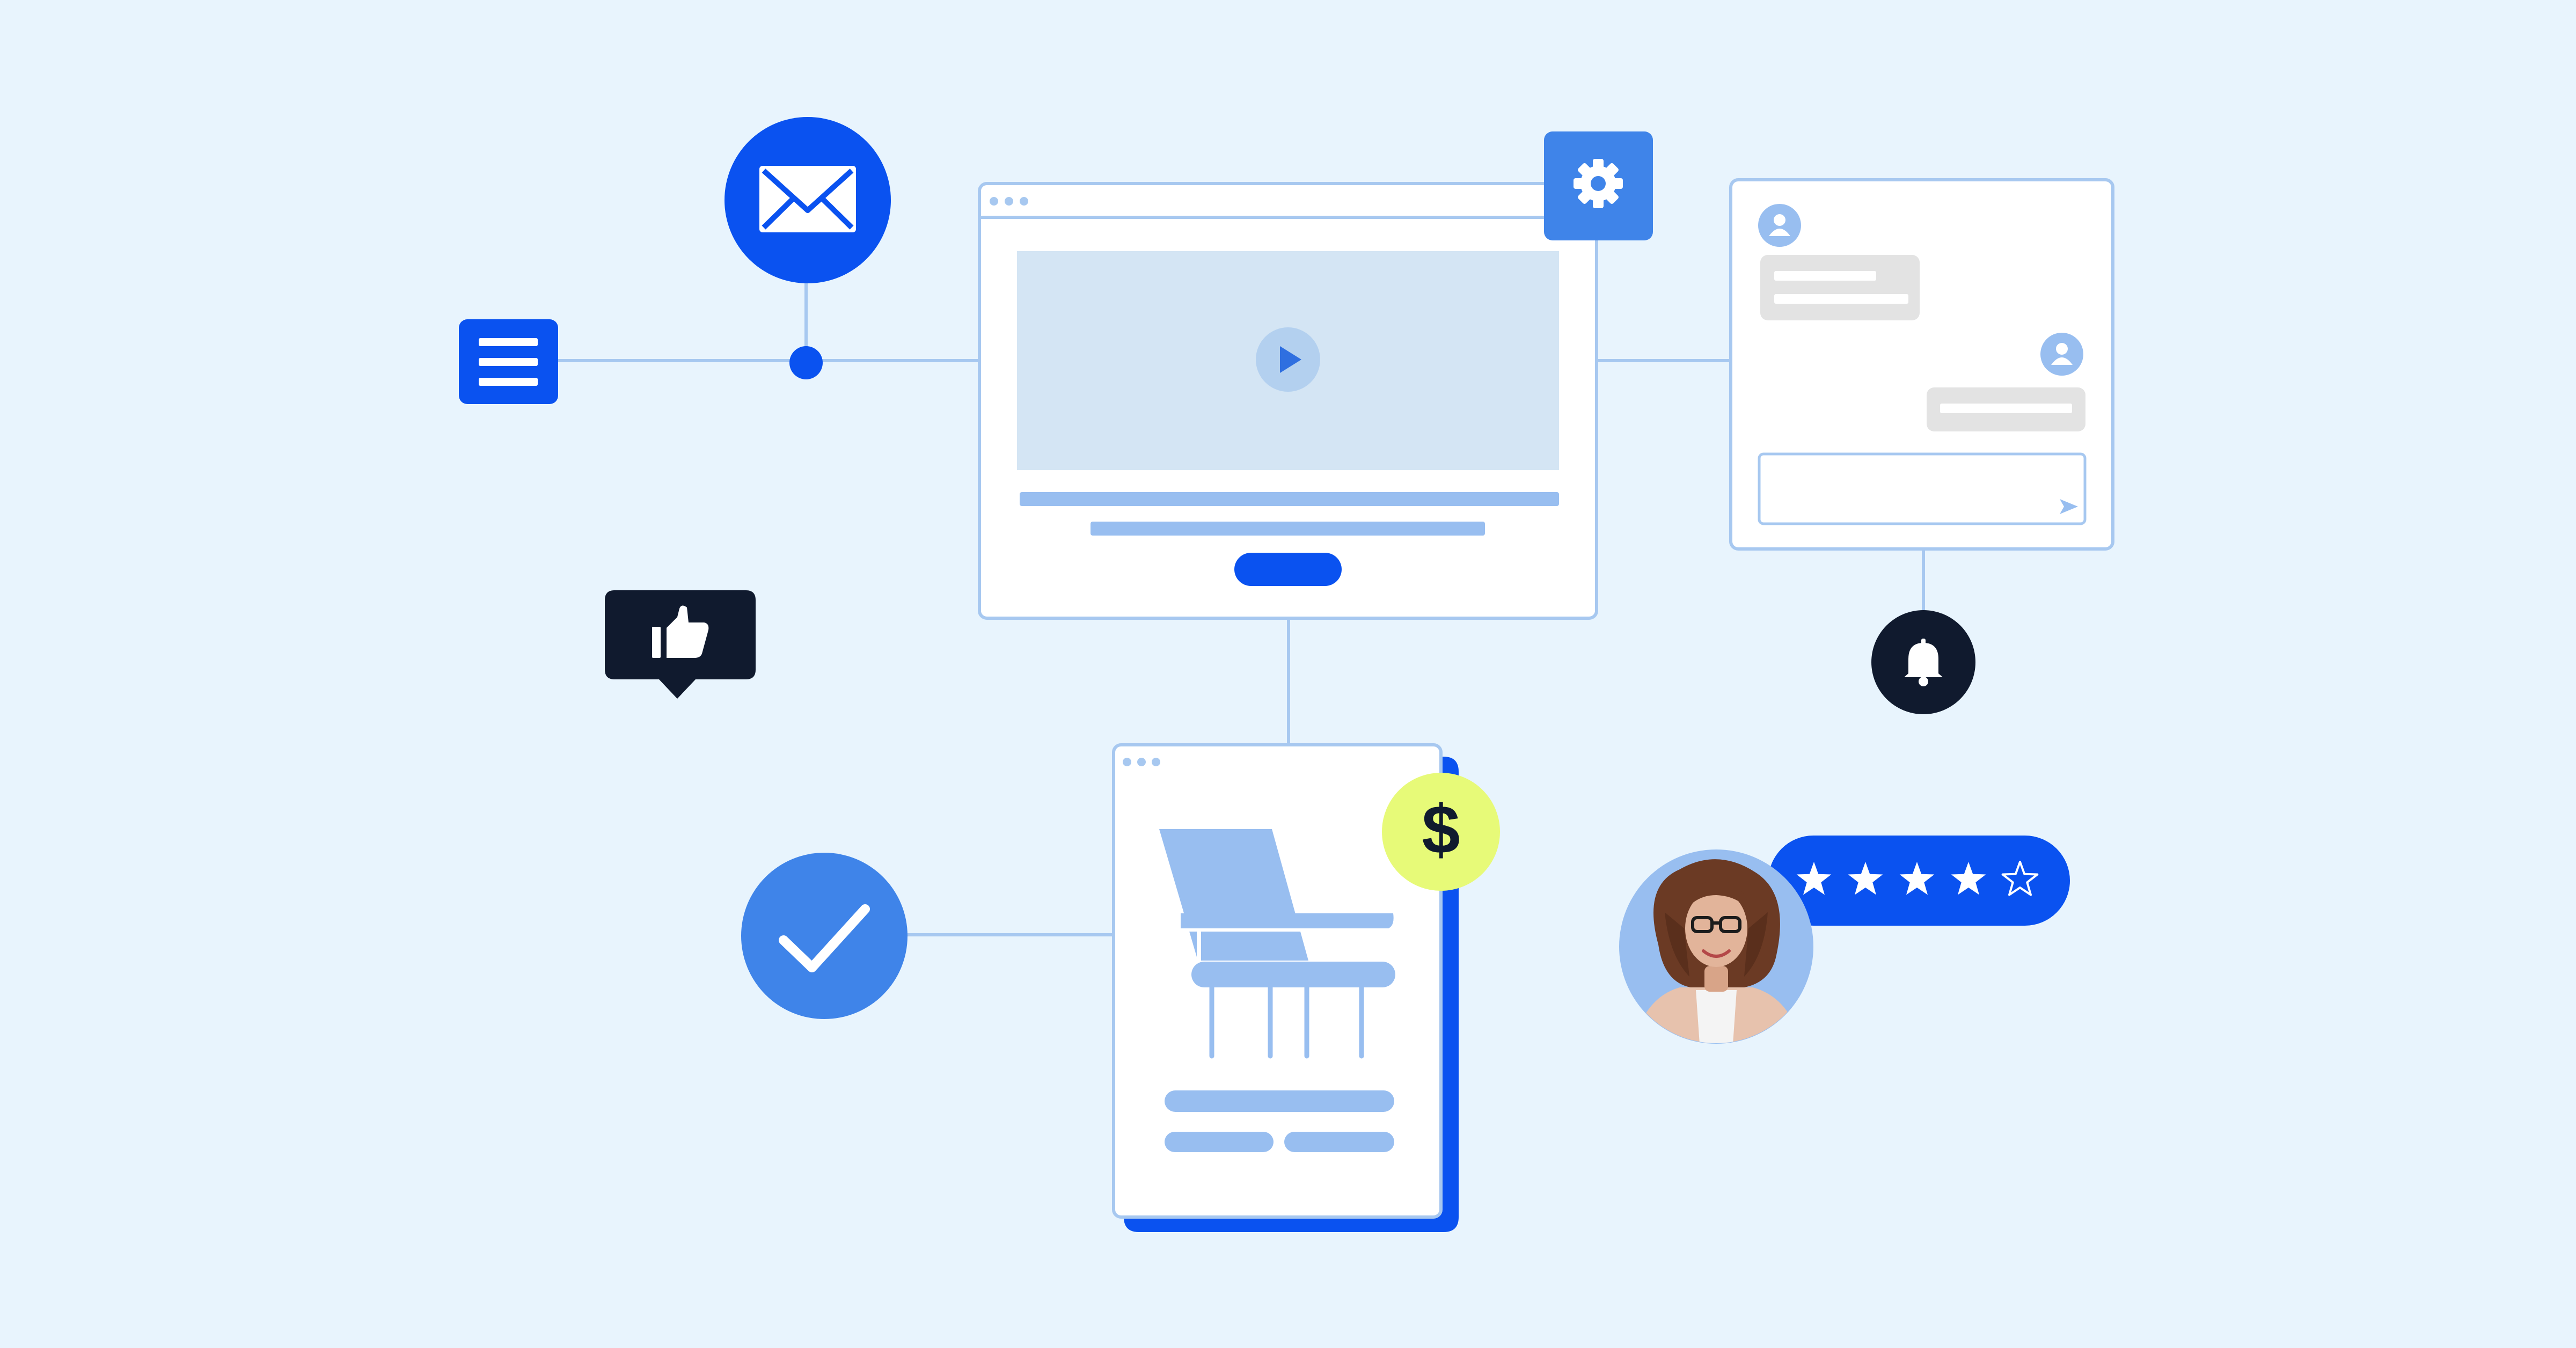 Image resolution: width=2576 pixels, height=1348 pixels. I want to click on envelope-icon, so click(807, 199).